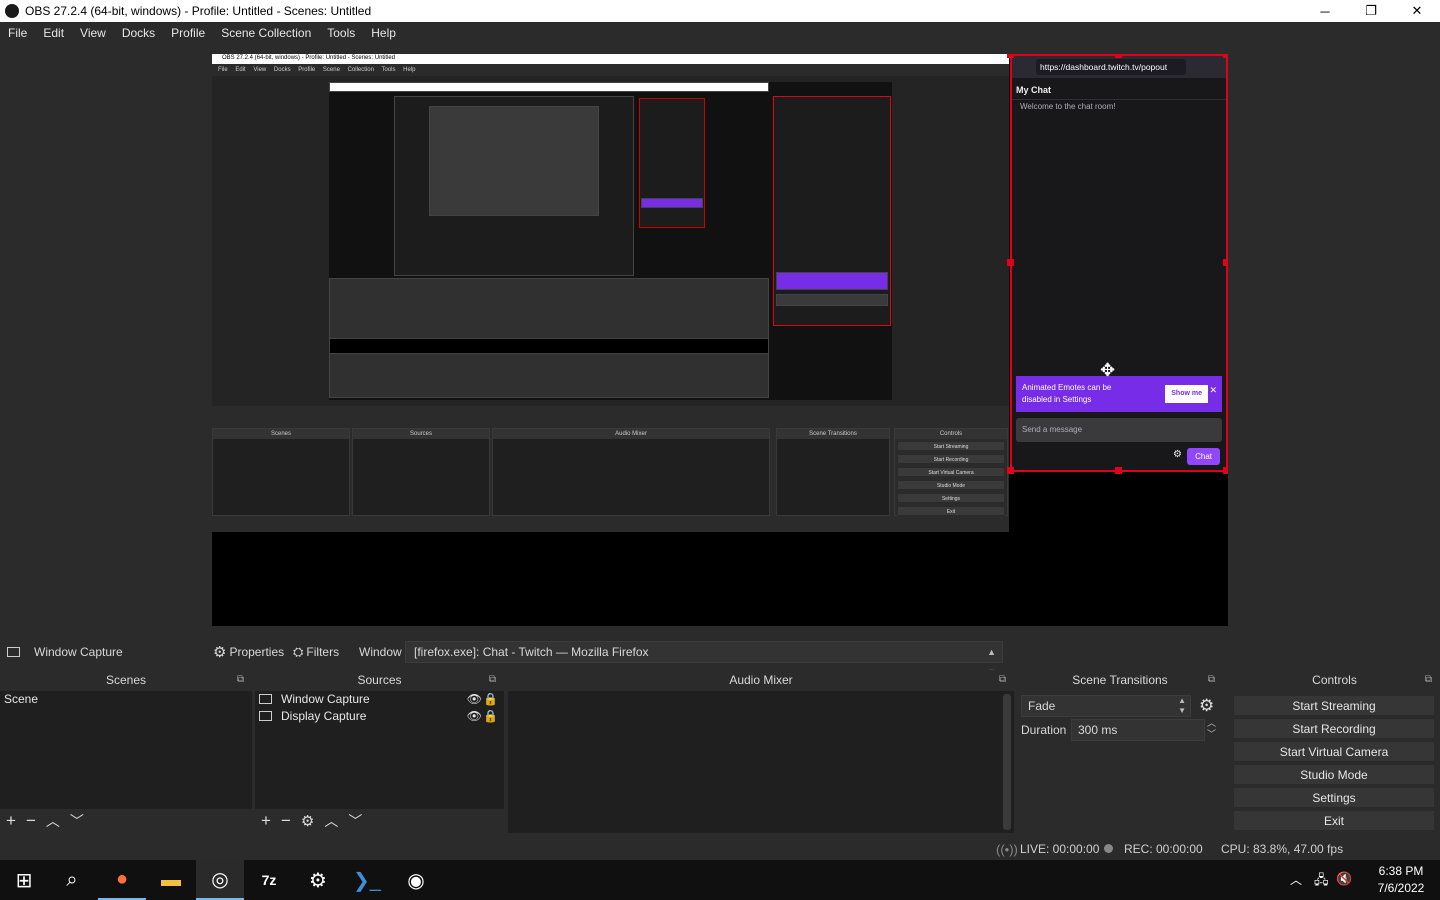 This screenshot has width=1440, height=900. Describe the element at coordinates (421, 472) in the screenshot. I see `nested-sources-panel: Sources` at that location.